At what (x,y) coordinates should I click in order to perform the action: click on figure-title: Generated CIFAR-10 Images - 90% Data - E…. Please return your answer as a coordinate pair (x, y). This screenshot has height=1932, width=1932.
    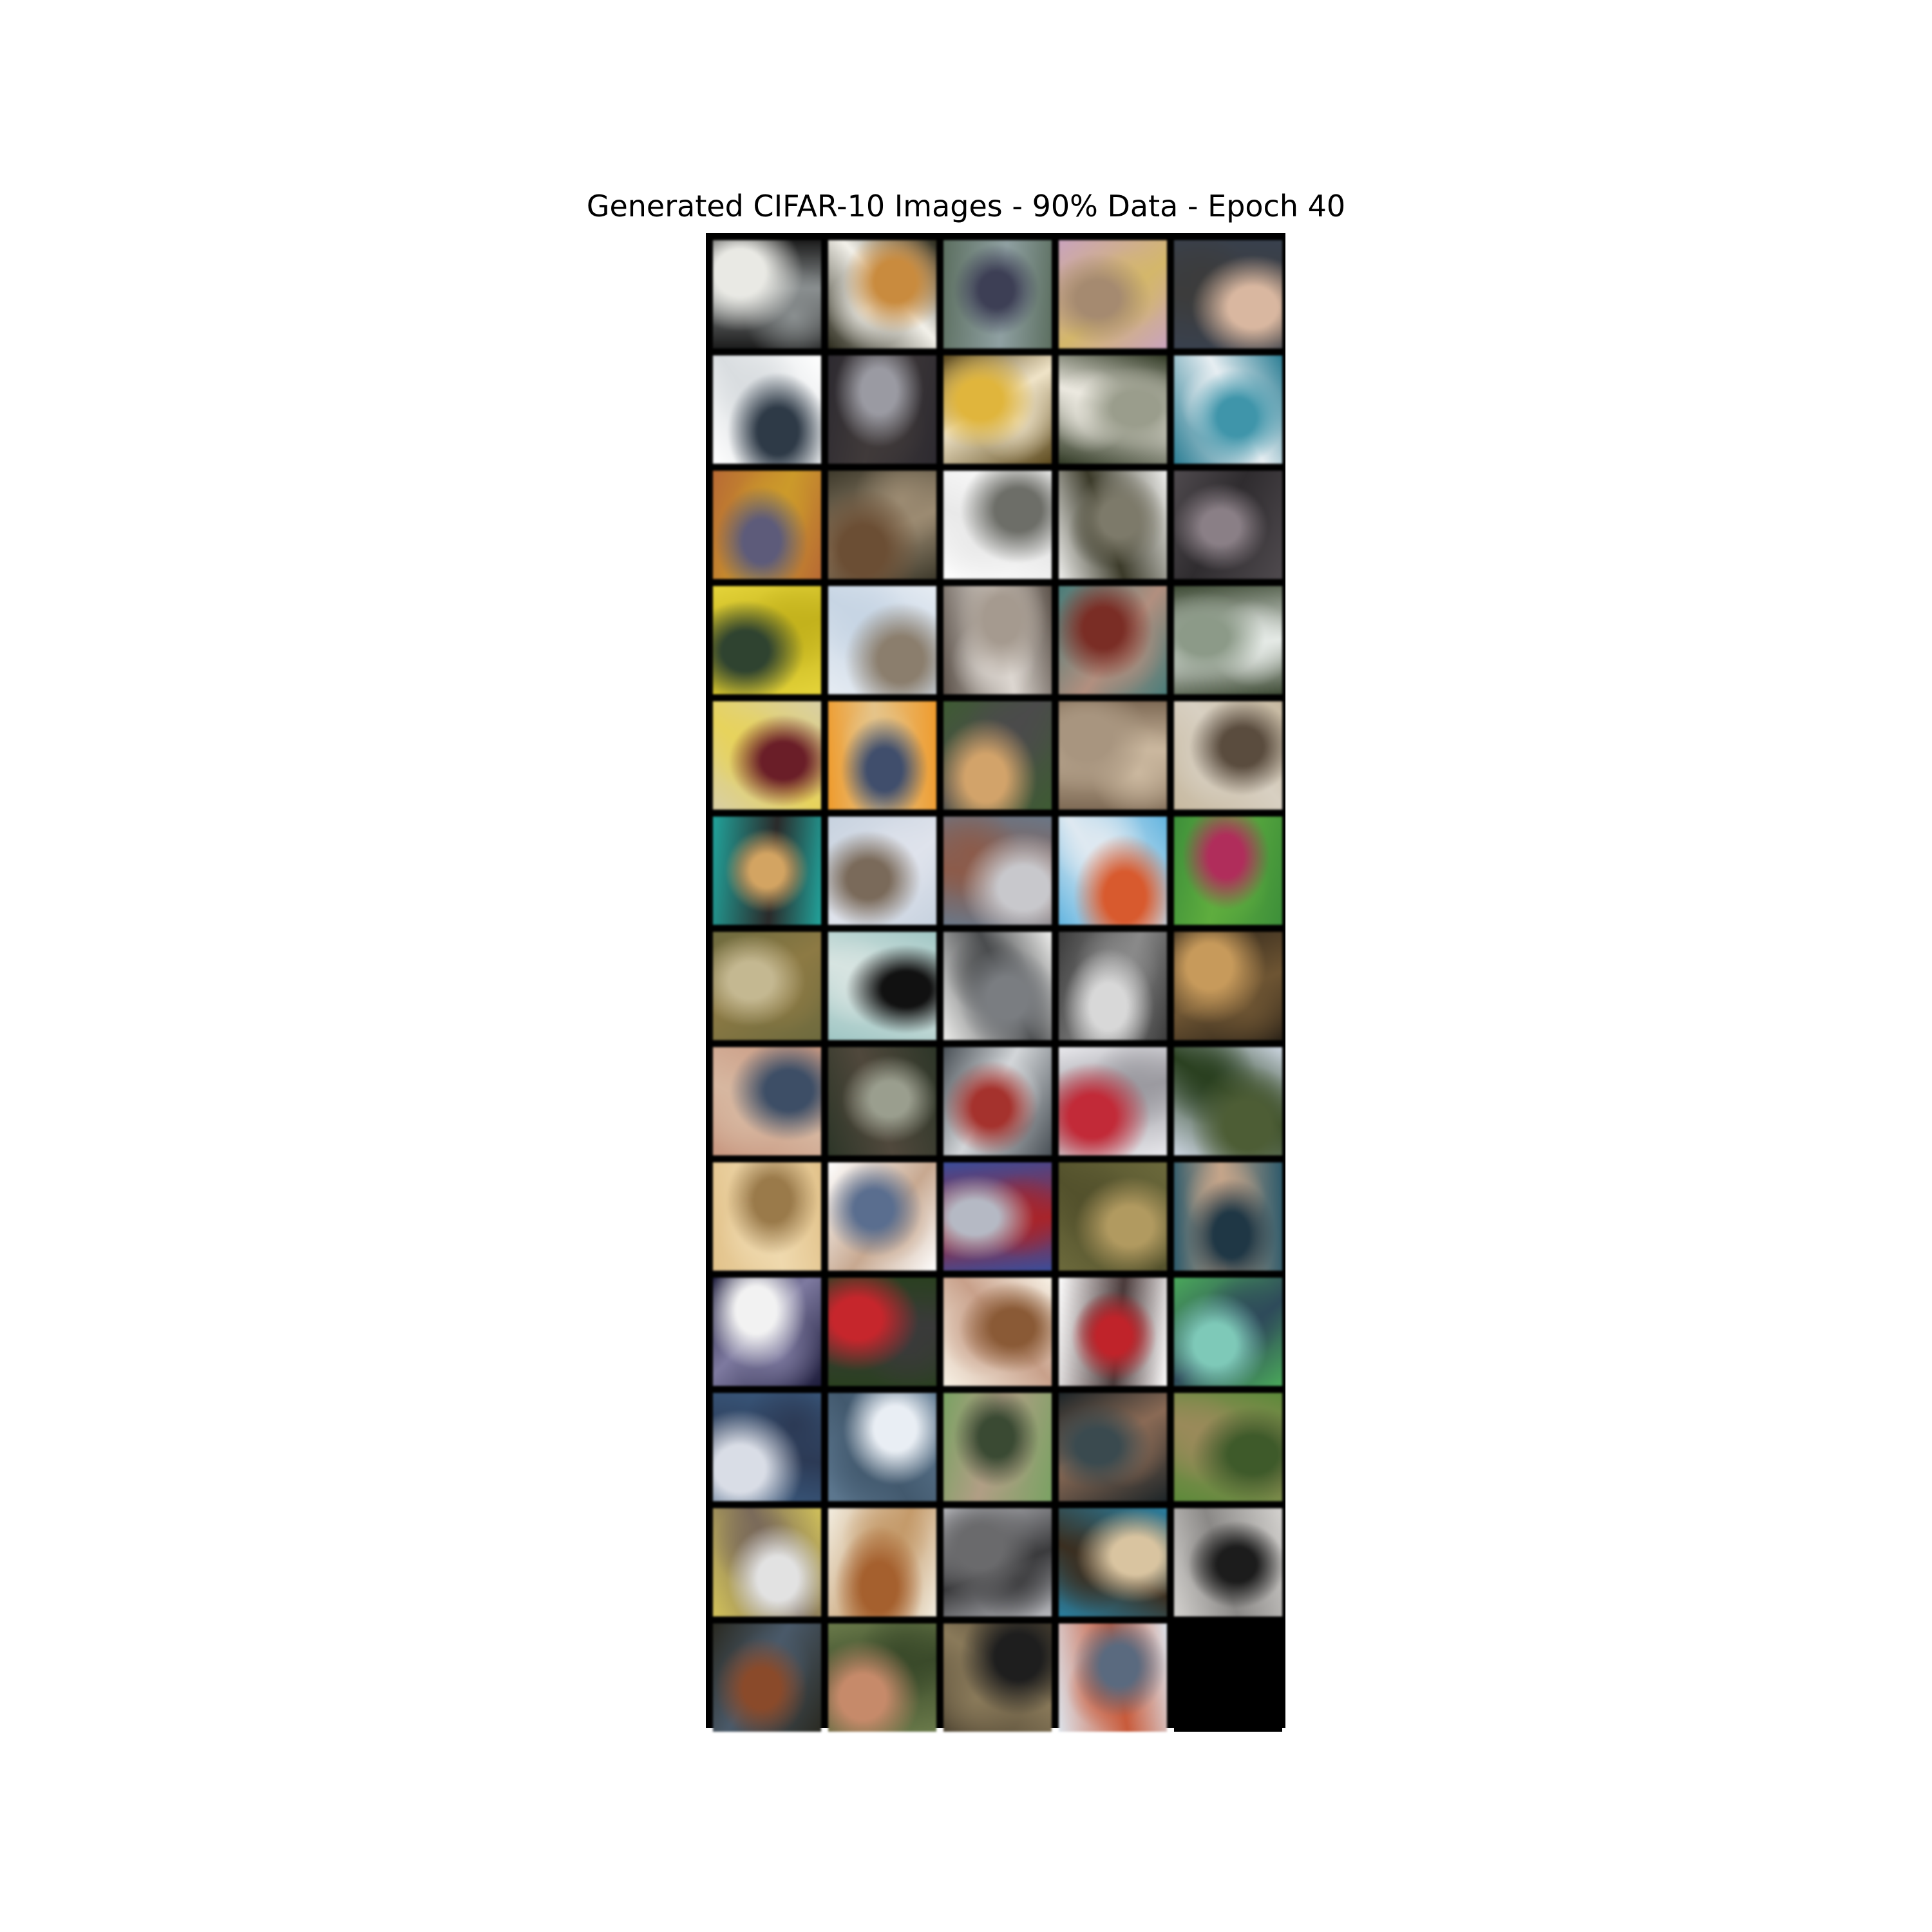
    Looking at the image, I should click on (966, 206).